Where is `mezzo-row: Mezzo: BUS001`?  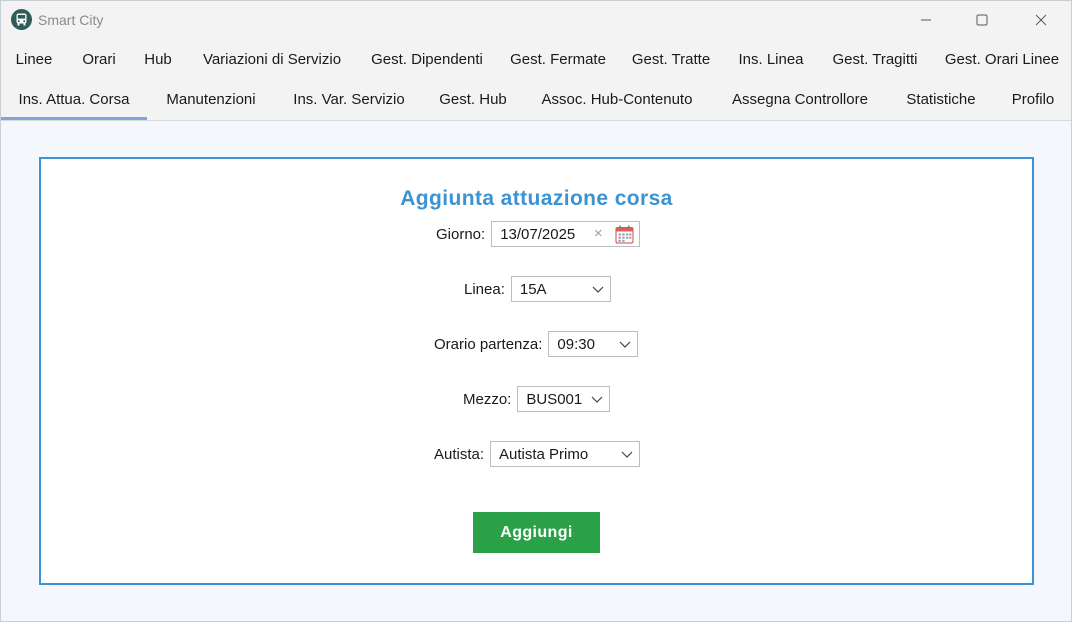
mezzo-row: Mezzo: BUS001 is located at coordinates (537, 399).